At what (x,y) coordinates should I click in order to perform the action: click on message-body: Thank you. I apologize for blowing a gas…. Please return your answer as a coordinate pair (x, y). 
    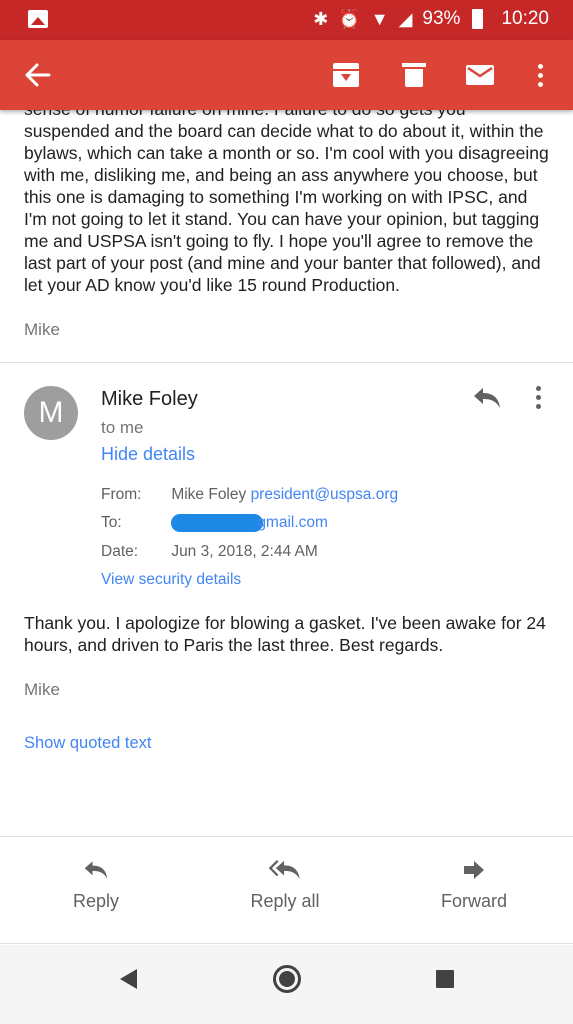
    Looking at the image, I should click on (285, 634).